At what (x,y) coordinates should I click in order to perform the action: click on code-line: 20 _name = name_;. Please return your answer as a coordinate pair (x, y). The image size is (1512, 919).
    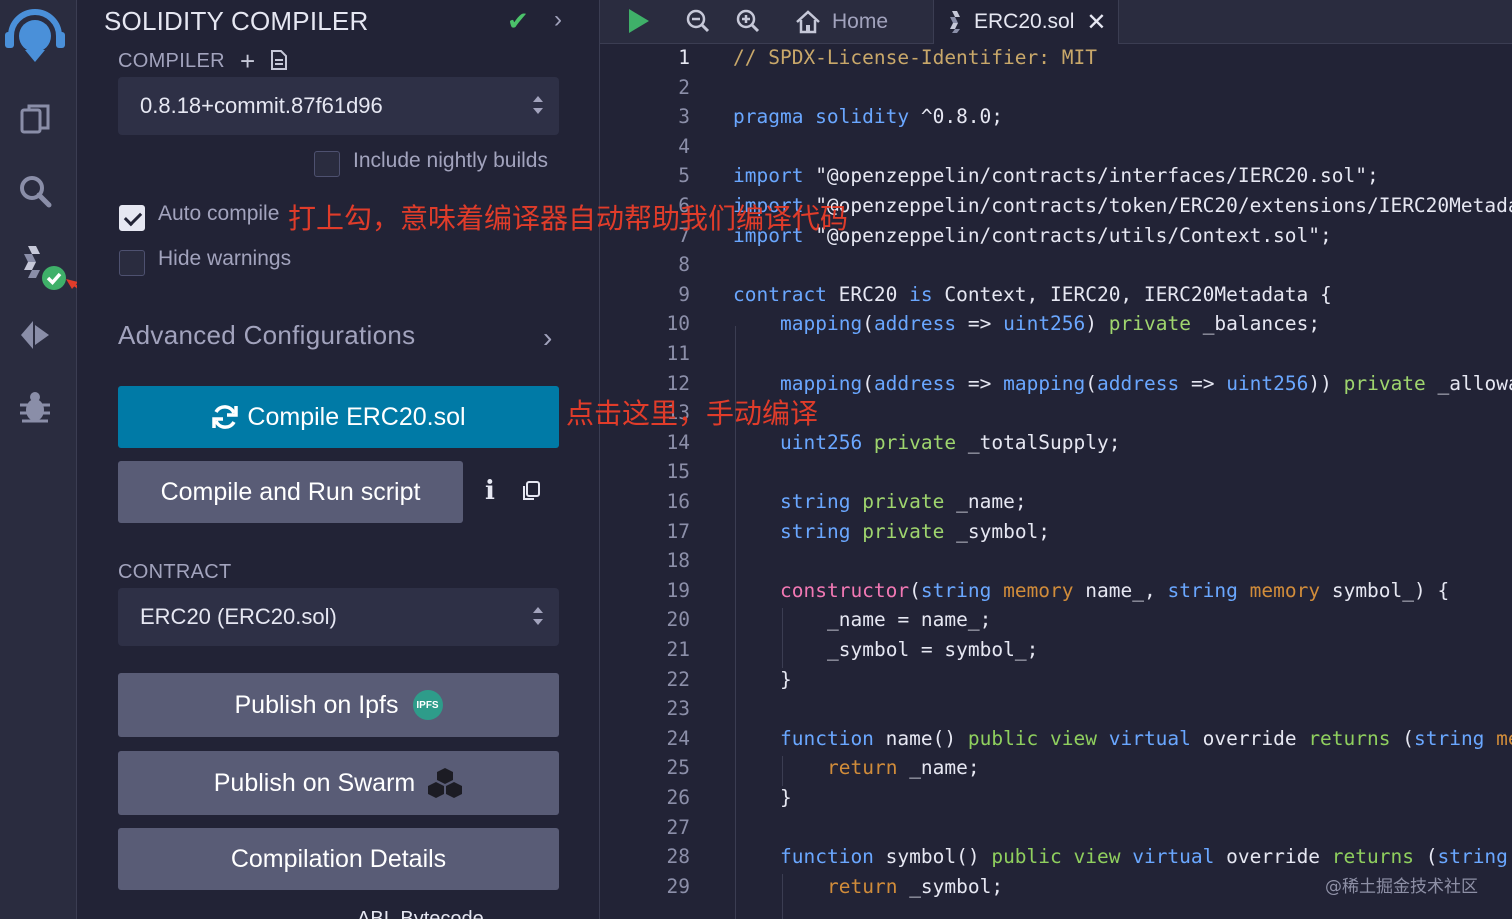
    Looking at the image, I should click on (1056, 623).